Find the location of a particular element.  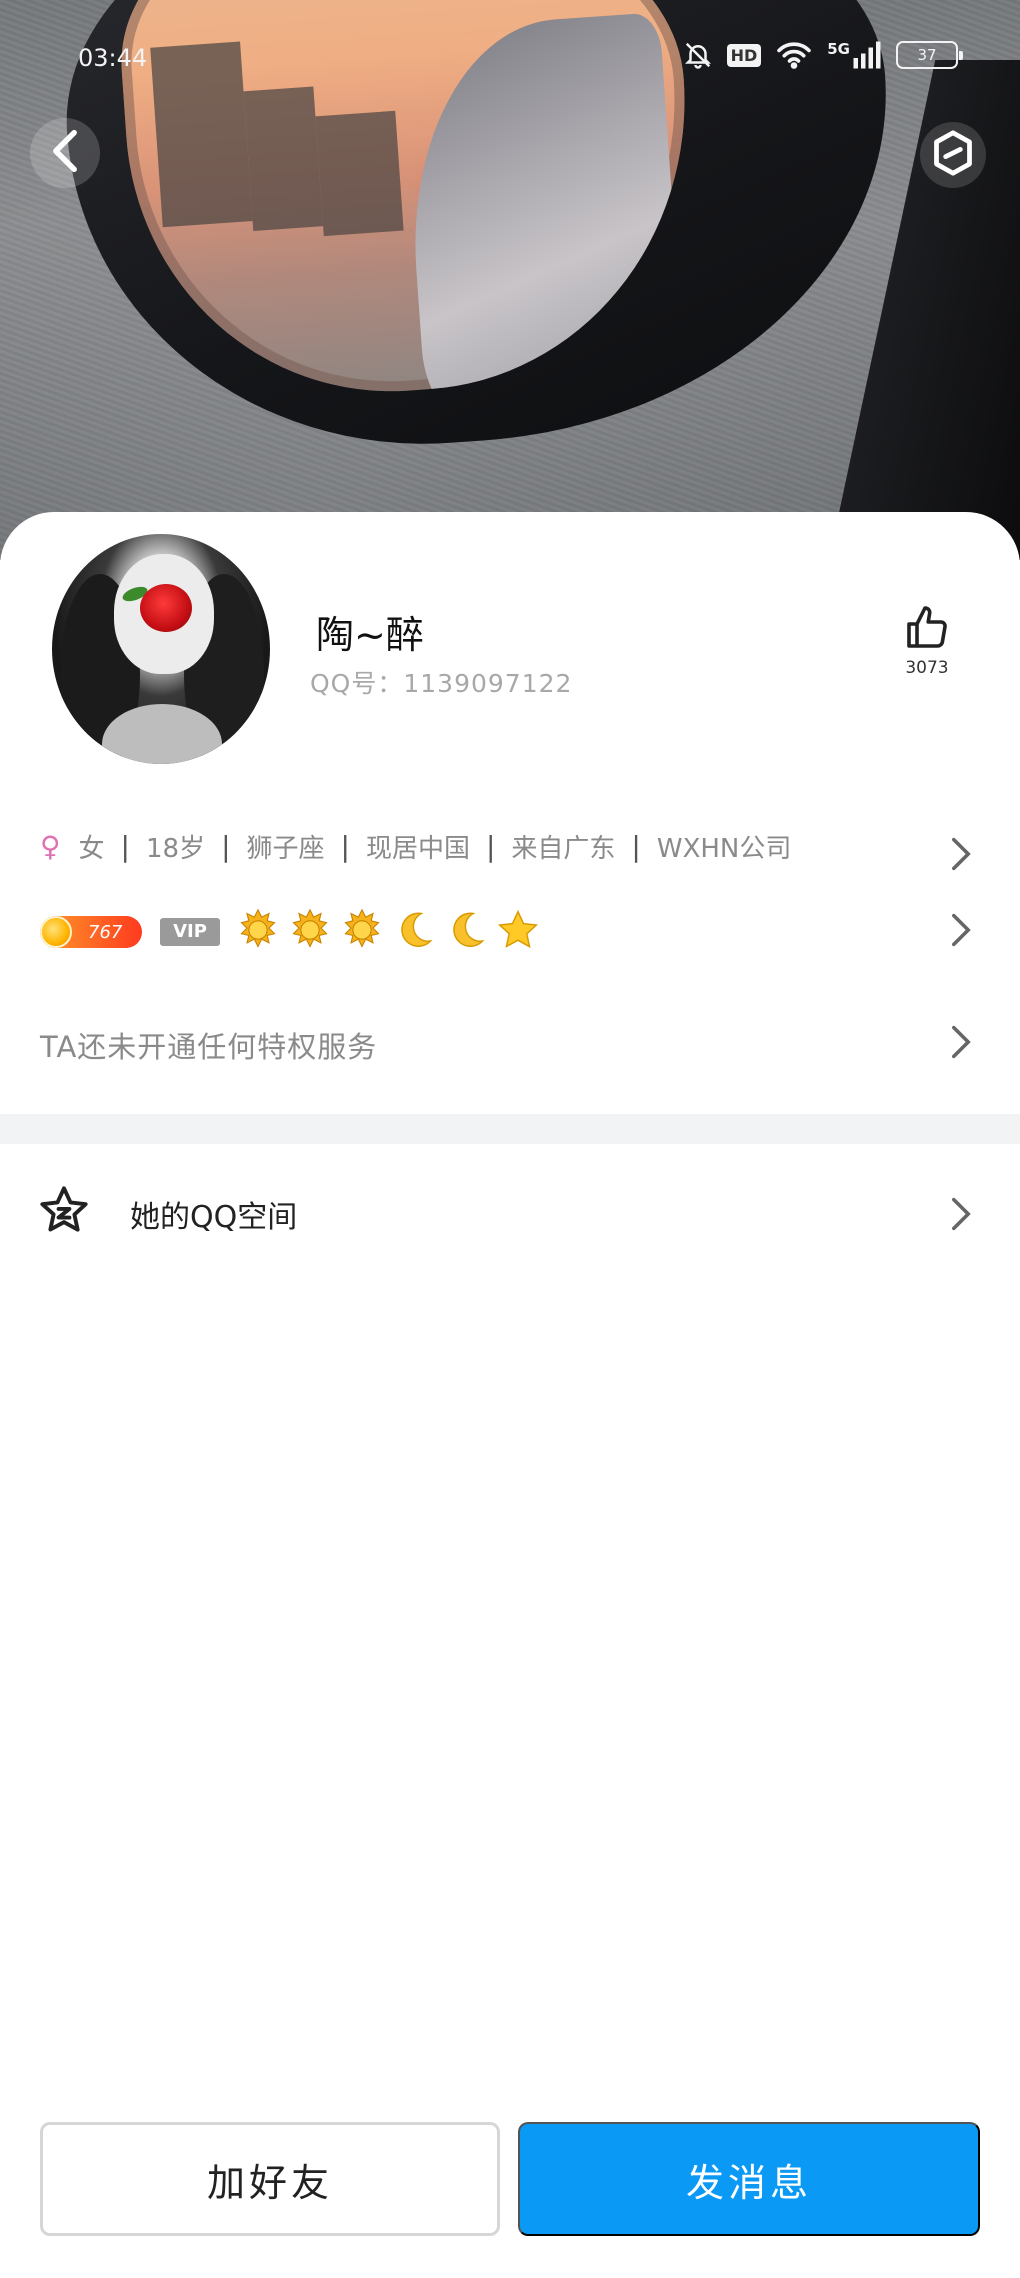

wifi-icon is located at coordinates (794, 55).